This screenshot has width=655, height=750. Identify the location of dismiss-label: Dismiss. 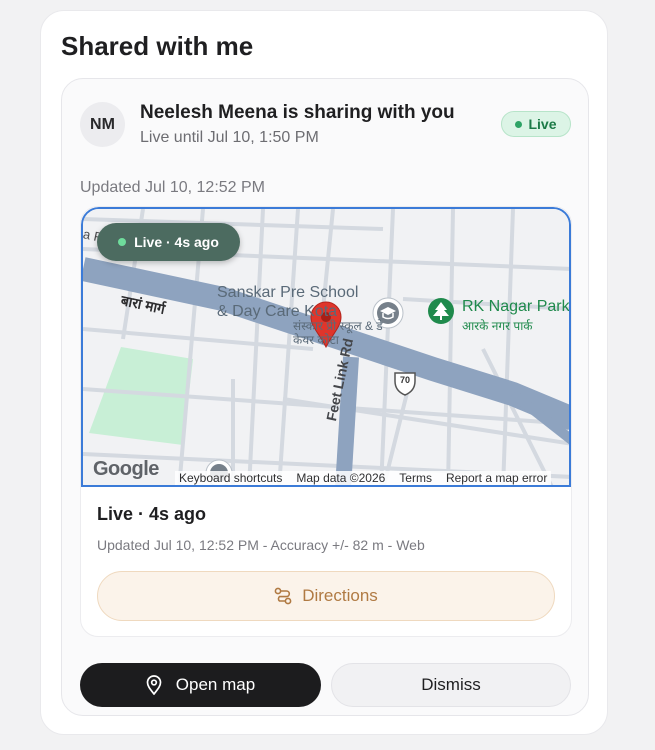
(451, 684).